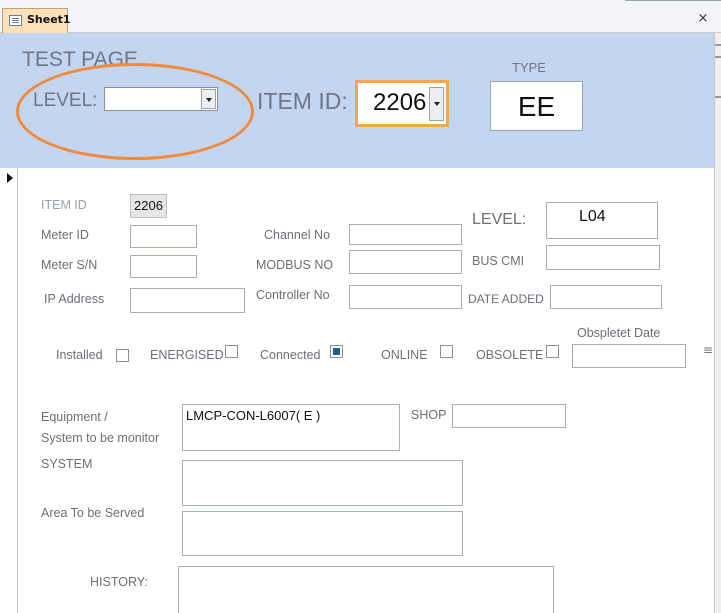  What do you see at coordinates (703, 19) in the screenshot?
I see `close-icon: ×` at bounding box center [703, 19].